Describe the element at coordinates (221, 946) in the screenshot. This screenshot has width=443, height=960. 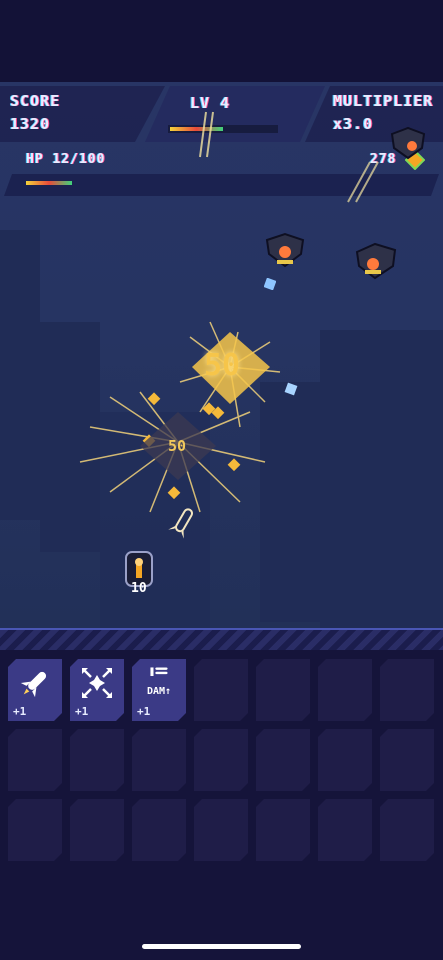
I see `home-indicator` at that location.